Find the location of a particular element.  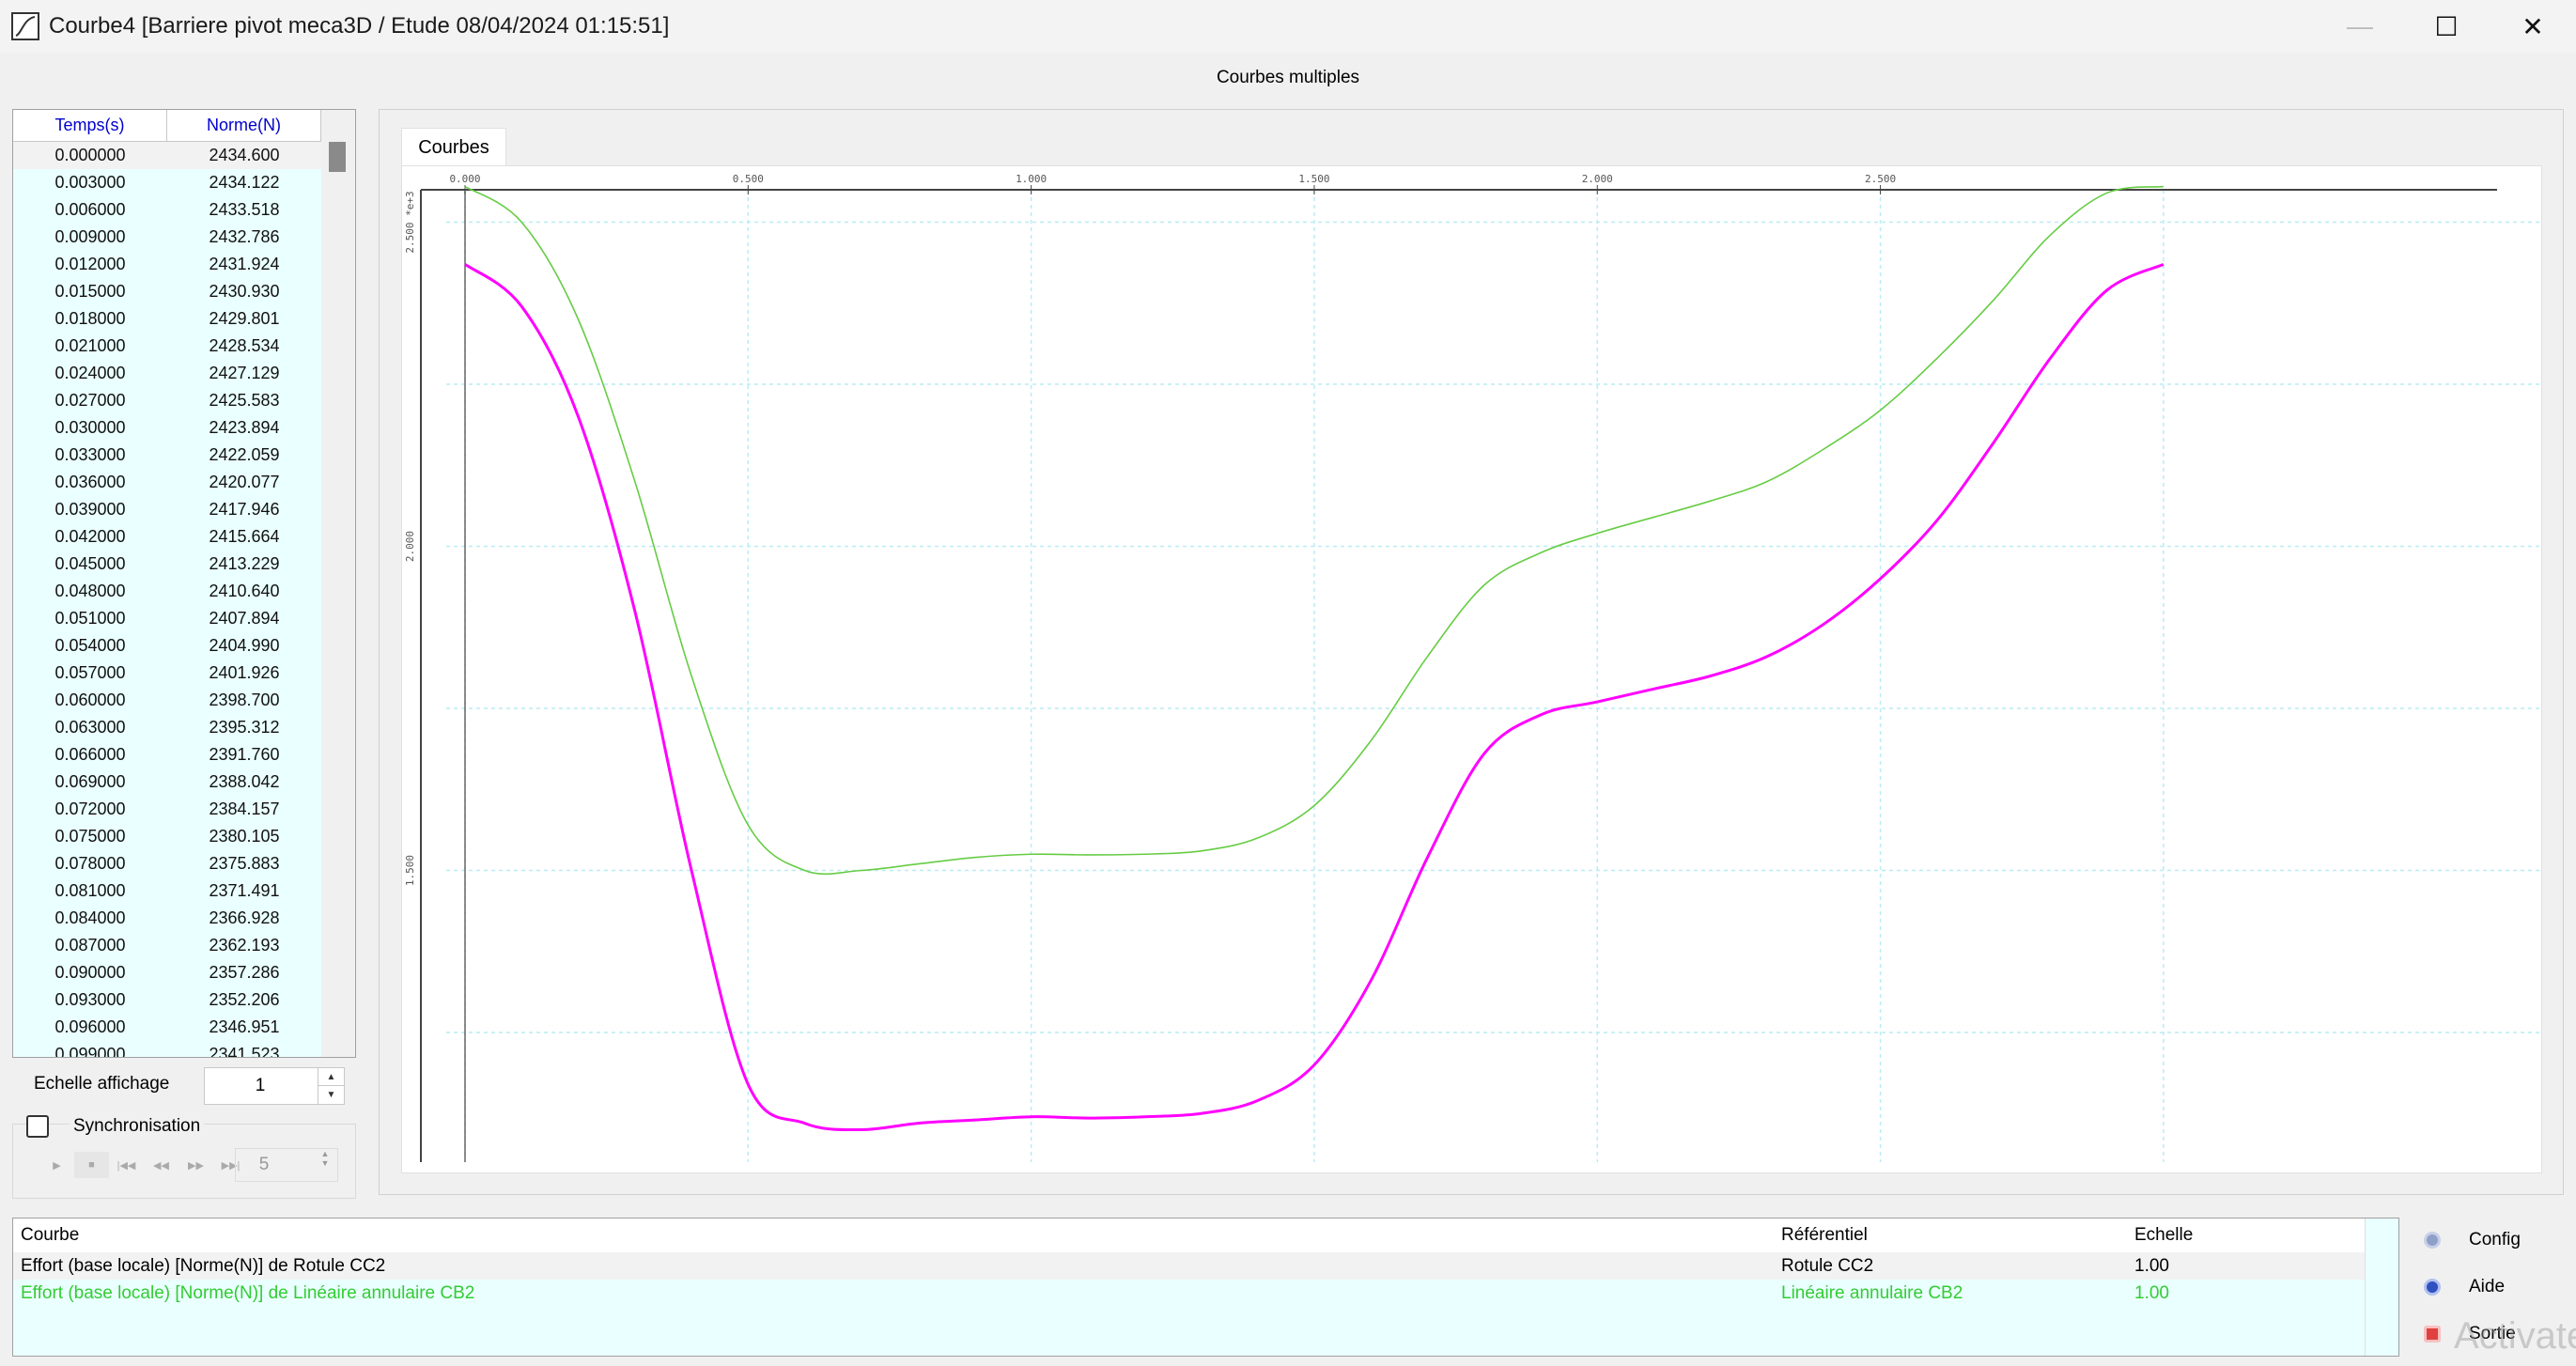

column-header-courbe: Courbe is located at coordinates (50, 1235).